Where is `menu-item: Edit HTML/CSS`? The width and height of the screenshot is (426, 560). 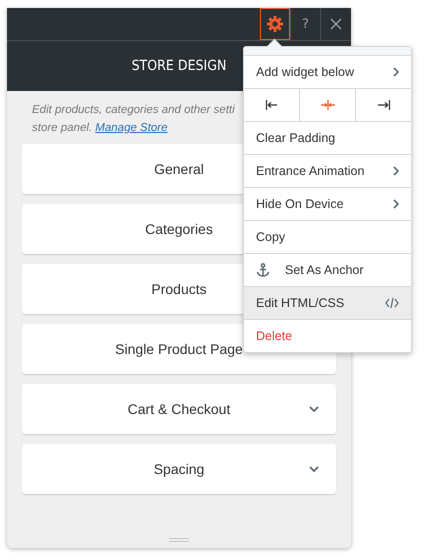
menu-item: Edit HTML/CSS is located at coordinates (327, 303).